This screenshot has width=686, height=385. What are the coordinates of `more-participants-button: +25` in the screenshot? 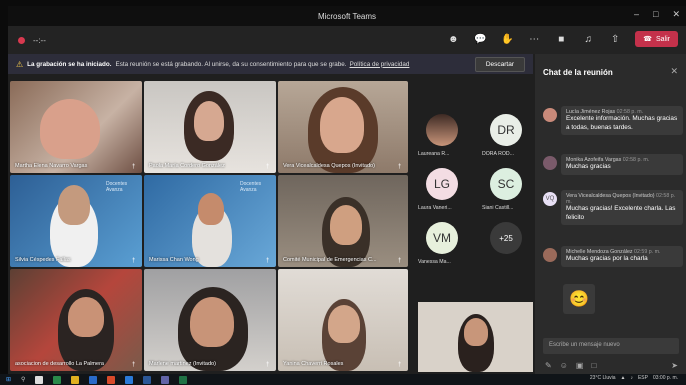 It's located at (506, 238).